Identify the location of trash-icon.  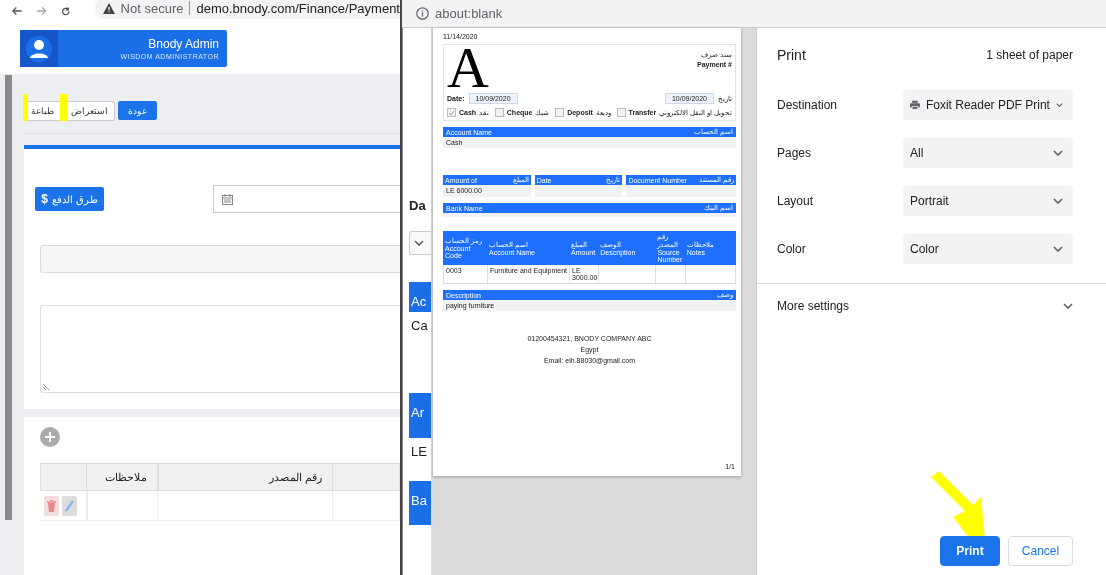
(51, 505).